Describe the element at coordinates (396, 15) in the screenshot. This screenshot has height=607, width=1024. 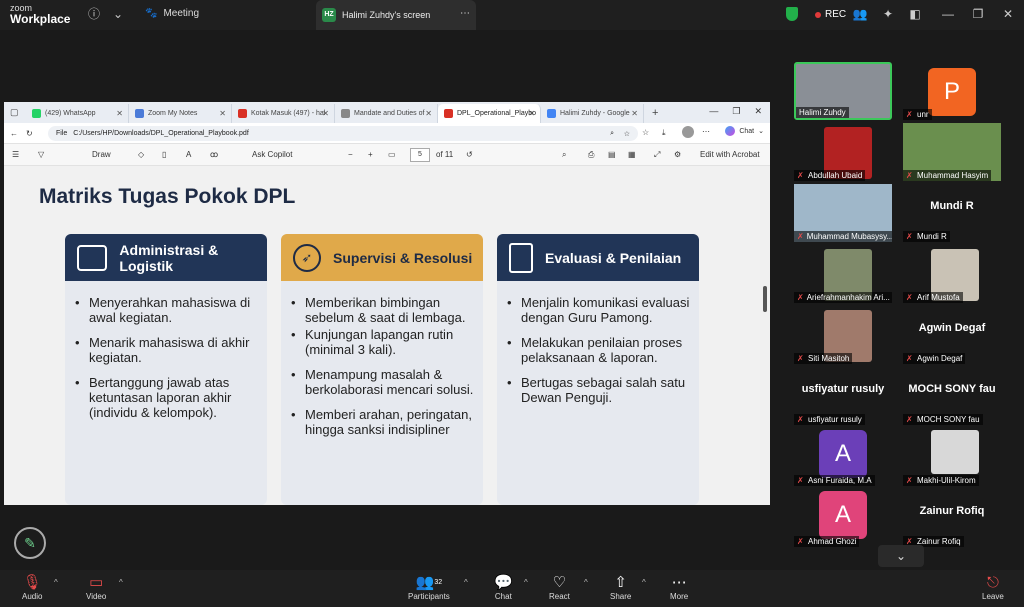
I see `shared-screen-tab: HZ Halimi Zuhdy's screen ⋯` at that location.